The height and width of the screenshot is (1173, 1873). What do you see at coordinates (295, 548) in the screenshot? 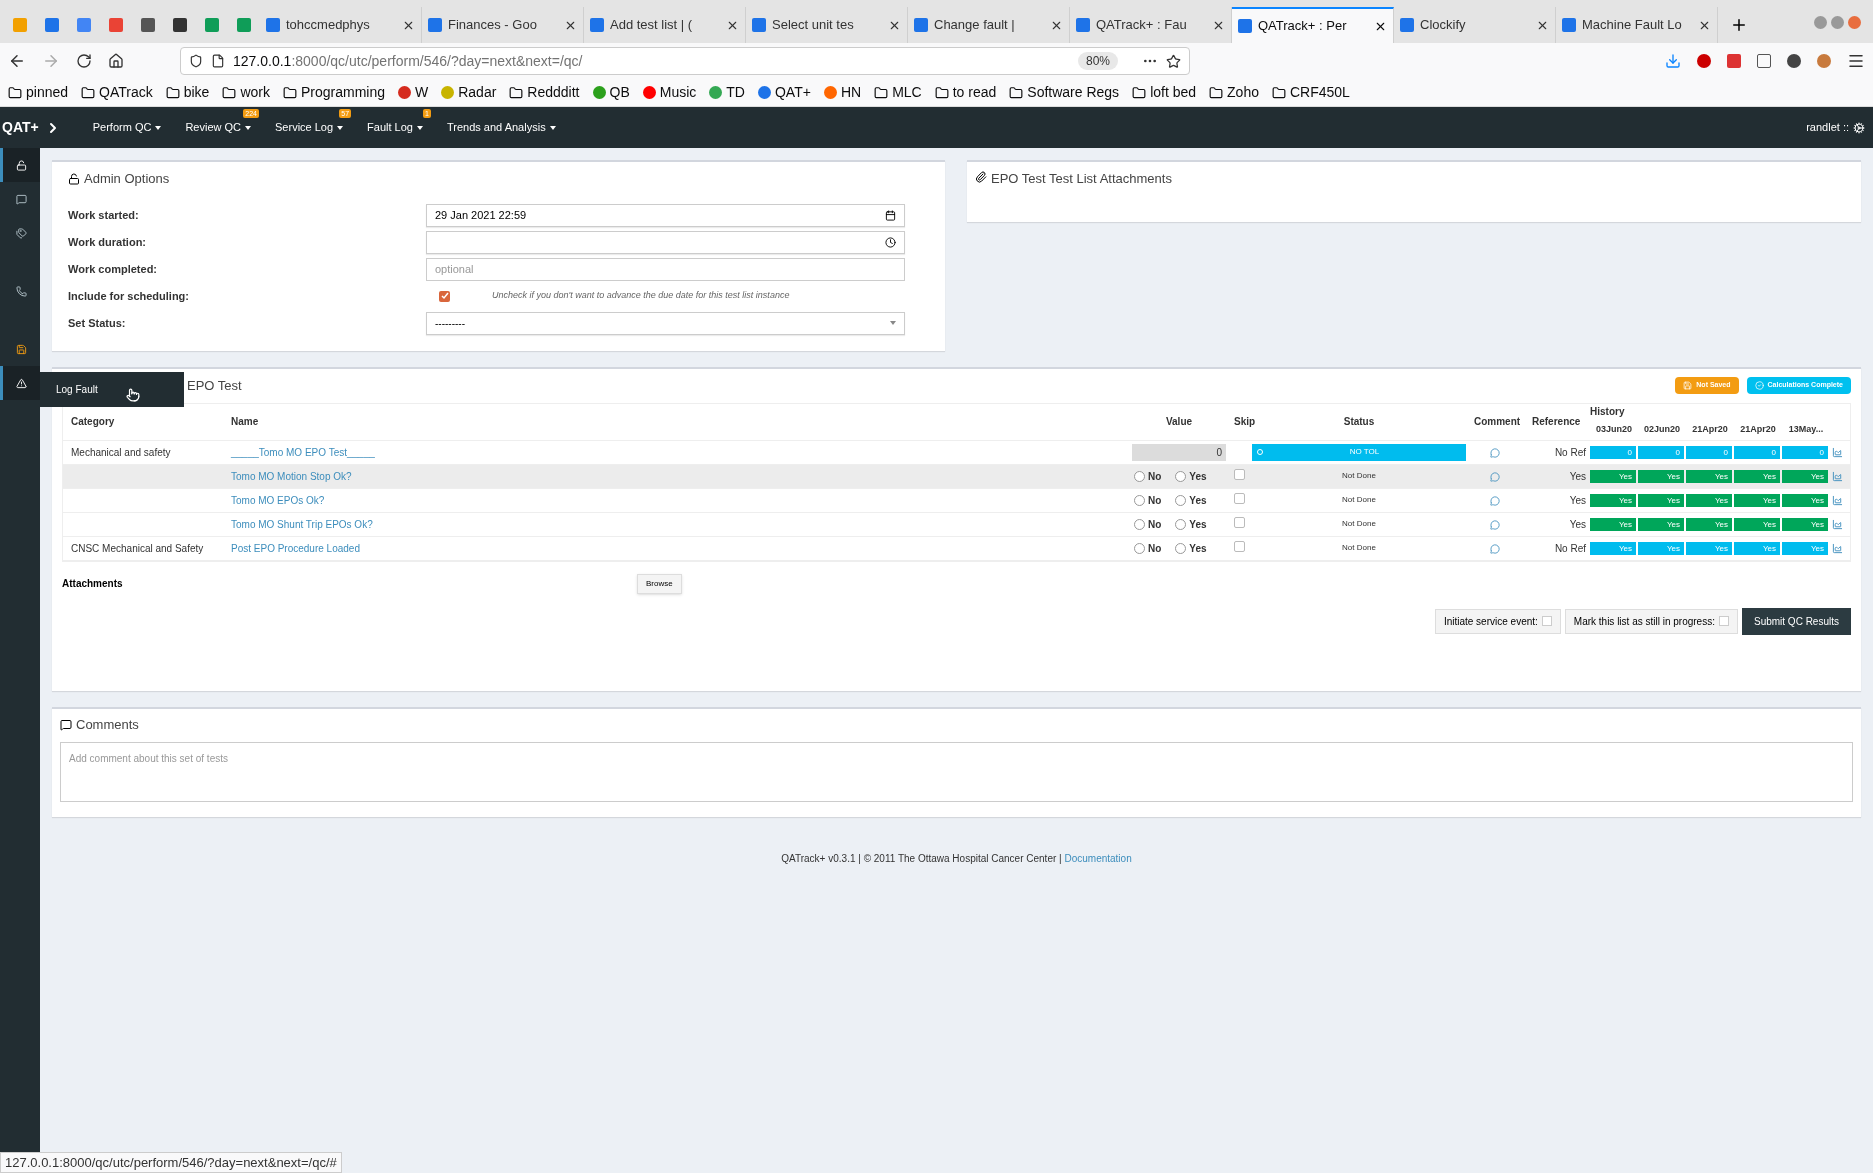
I see `test-link: Post EPO Procedure Loaded` at bounding box center [295, 548].